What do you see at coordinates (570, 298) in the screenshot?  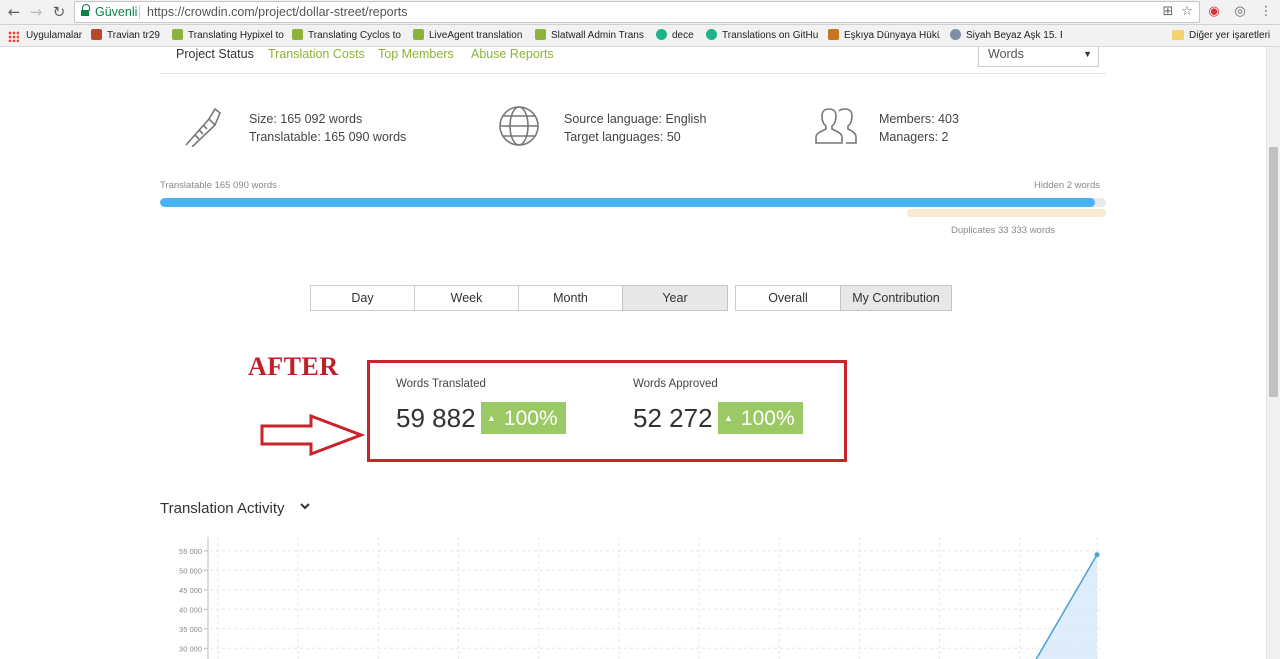 I see `period-month-button: Month` at bounding box center [570, 298].